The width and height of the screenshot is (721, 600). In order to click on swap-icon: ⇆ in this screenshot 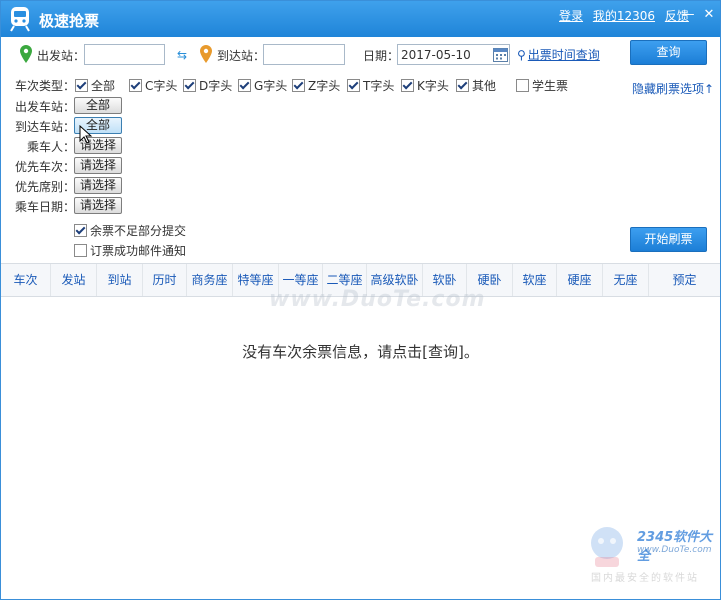, I will do `click(183, 55)`.